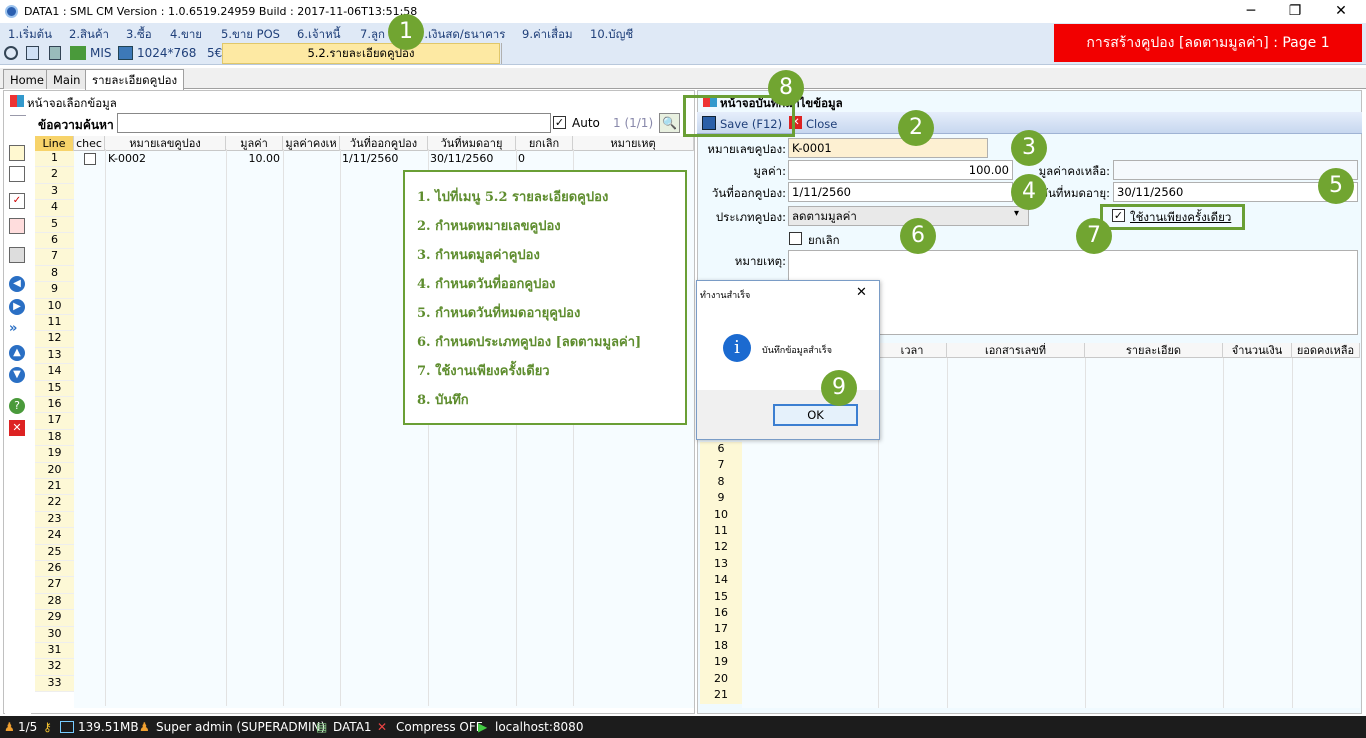 Image resolution: width=1366 pixels, height=738 pixels. I want to click on calculator-icon, so click(55, 53).